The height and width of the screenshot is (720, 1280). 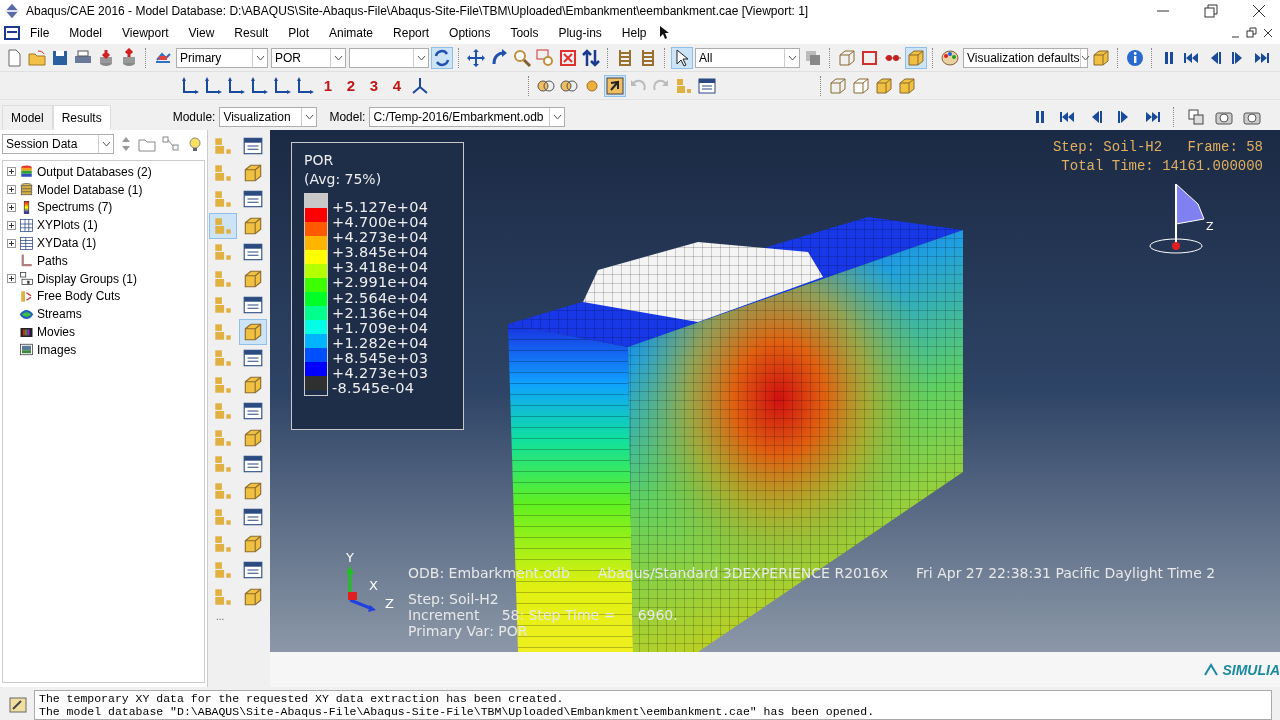 I want to click on xyplot-icon, so click(x=26, y=225).